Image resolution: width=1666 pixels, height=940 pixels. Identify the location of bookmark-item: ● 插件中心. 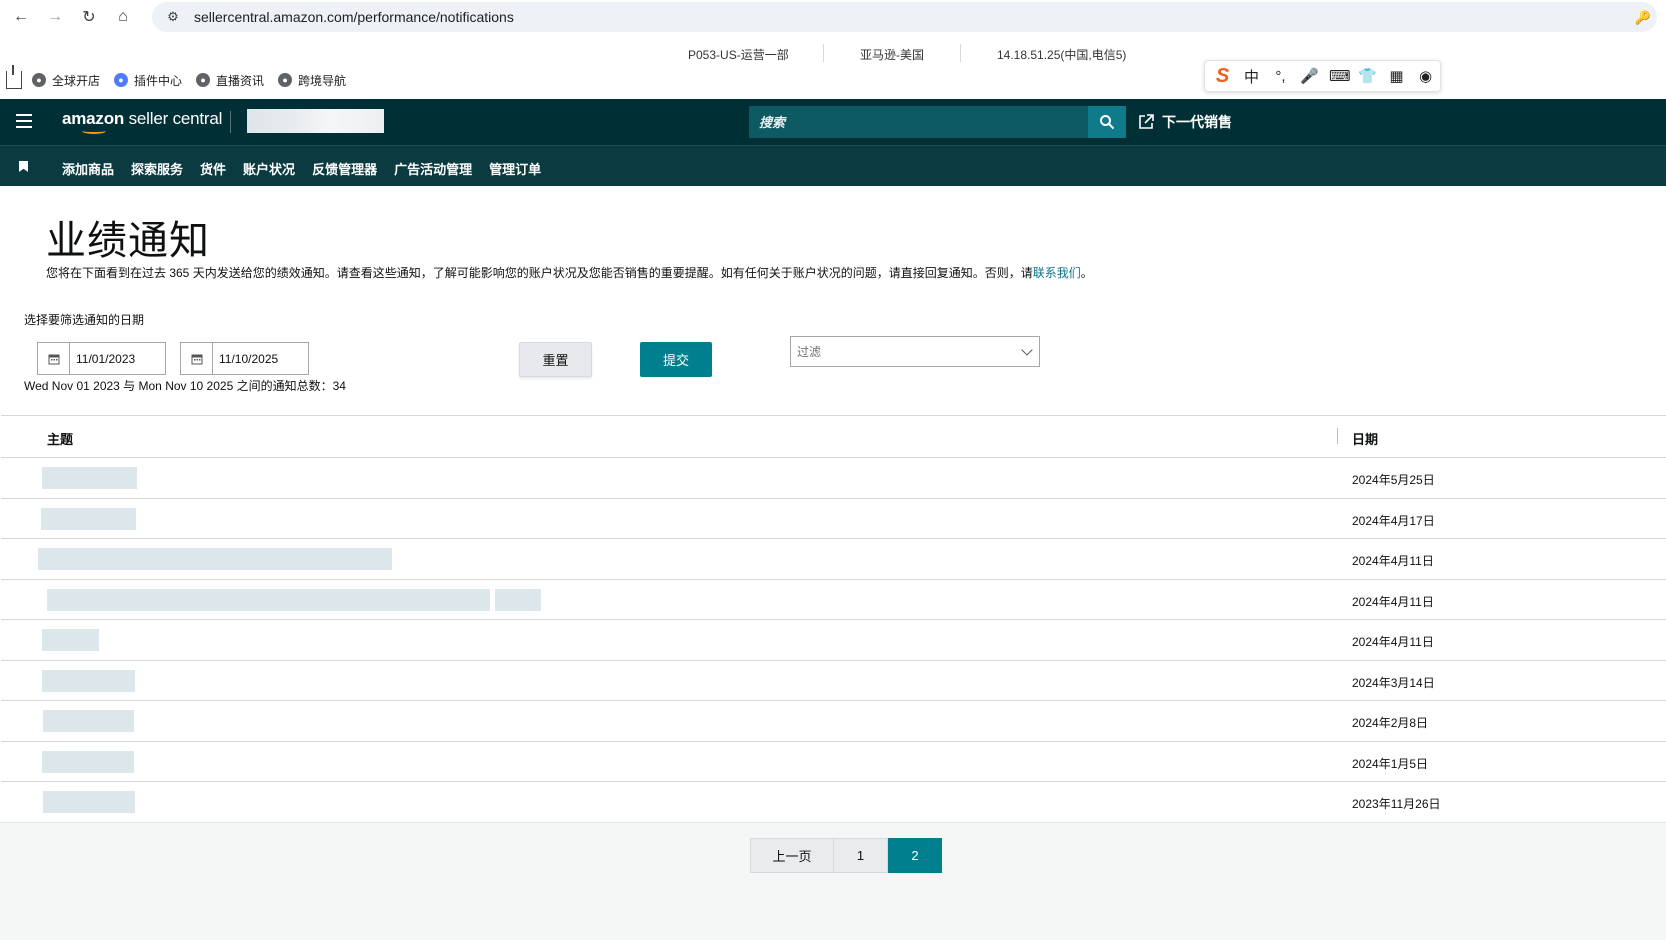
(148, 80).